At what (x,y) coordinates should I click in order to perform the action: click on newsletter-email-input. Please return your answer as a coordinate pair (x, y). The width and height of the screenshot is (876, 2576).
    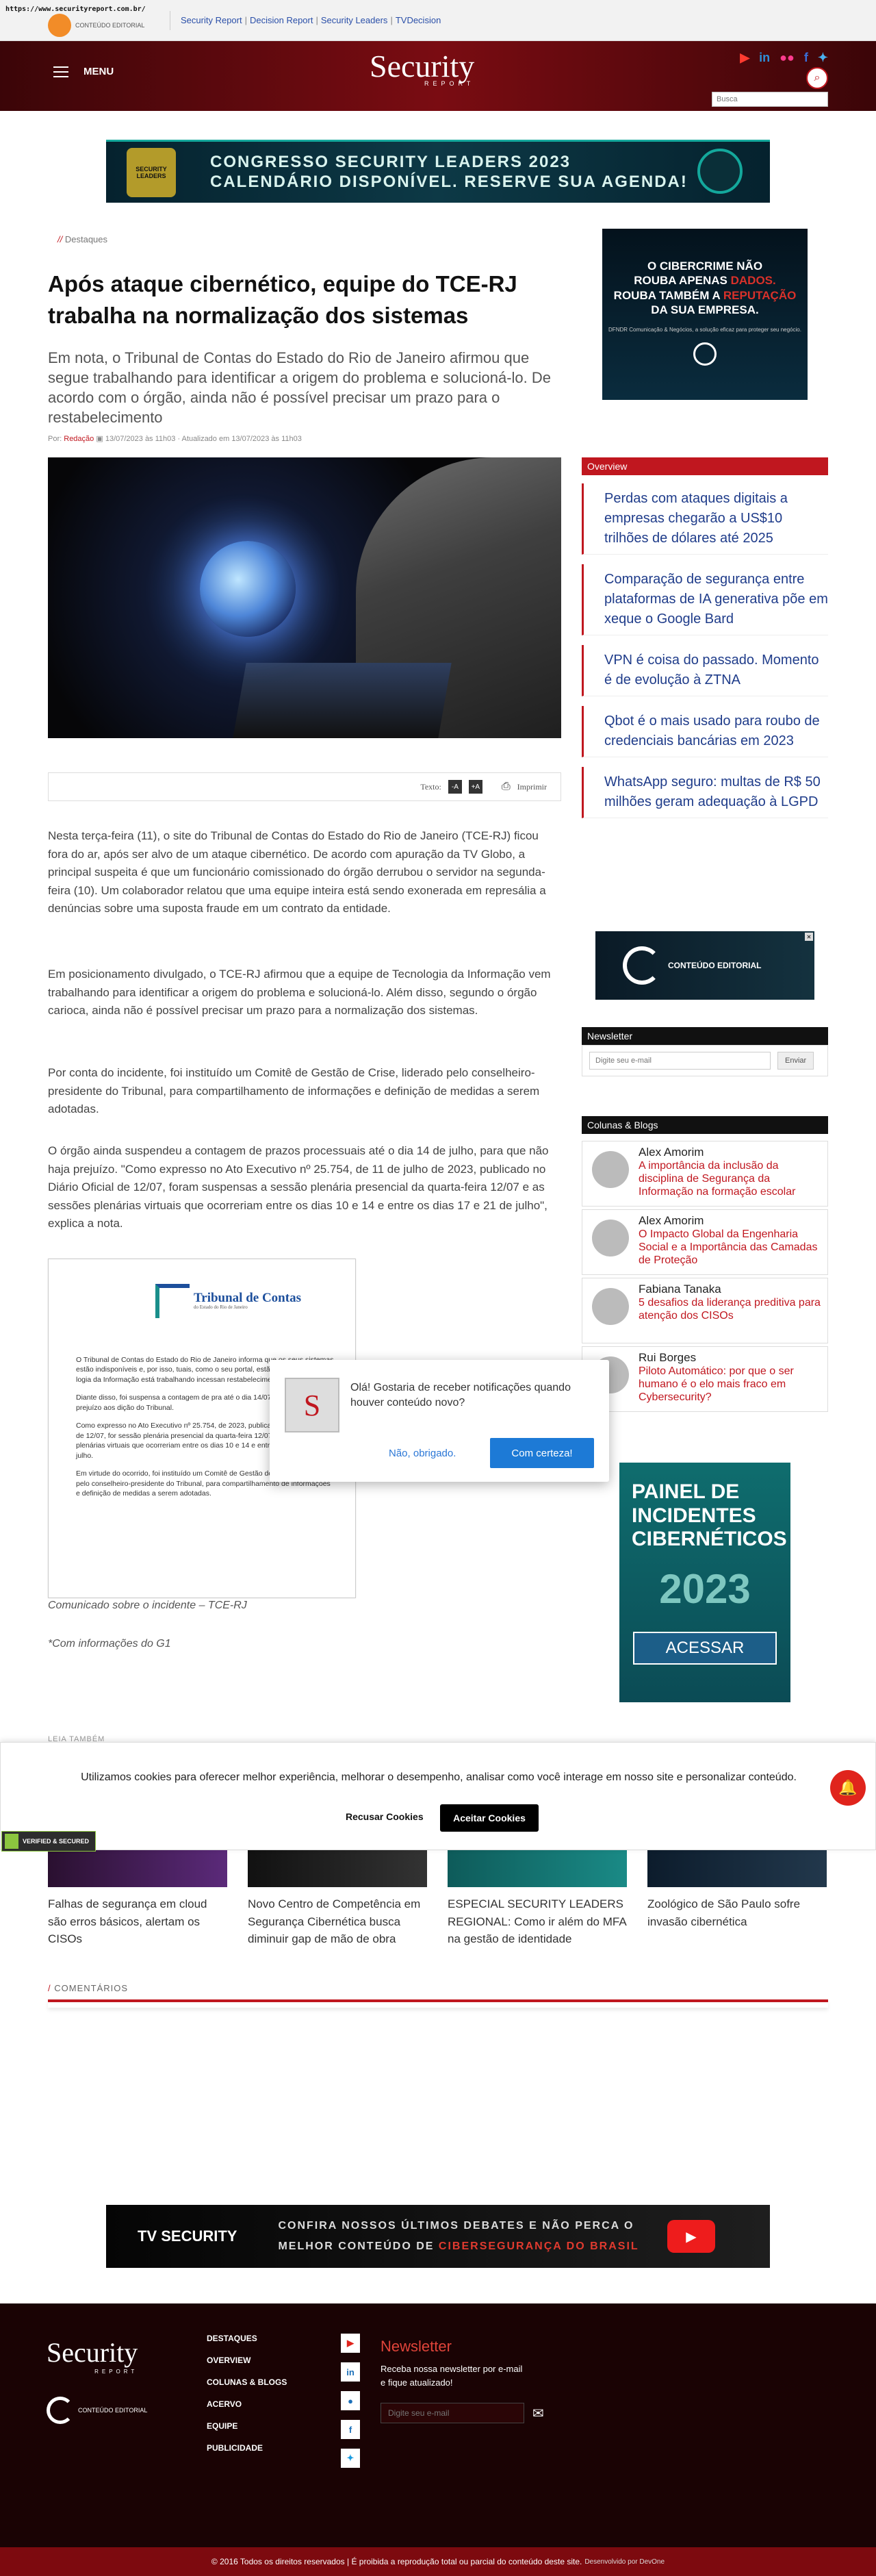
    Looking at the image, I should click on (680, 1061).